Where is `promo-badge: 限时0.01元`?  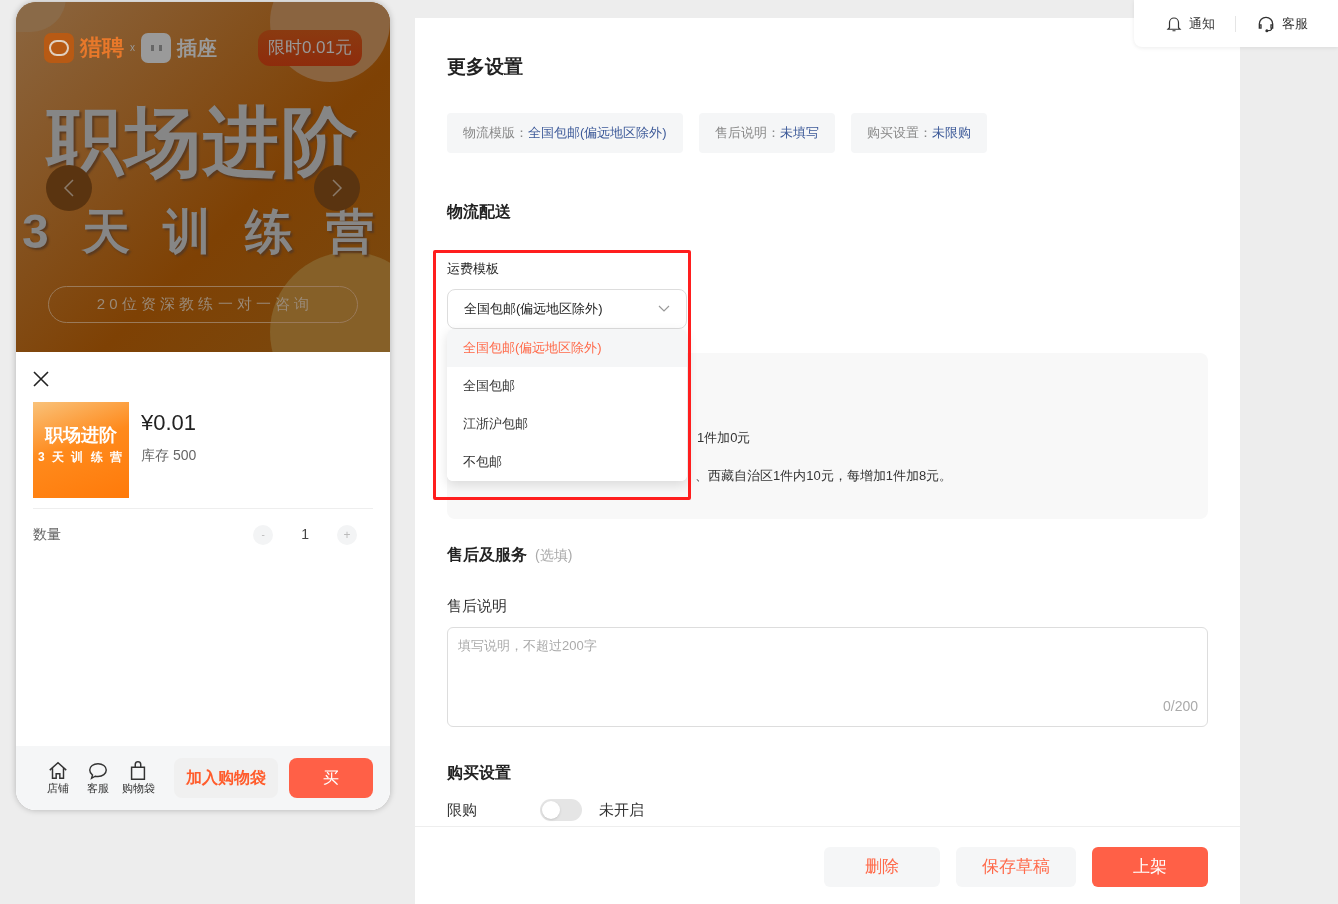
promo-badge: 限时0.01元 is located at coordinates (309, 48).